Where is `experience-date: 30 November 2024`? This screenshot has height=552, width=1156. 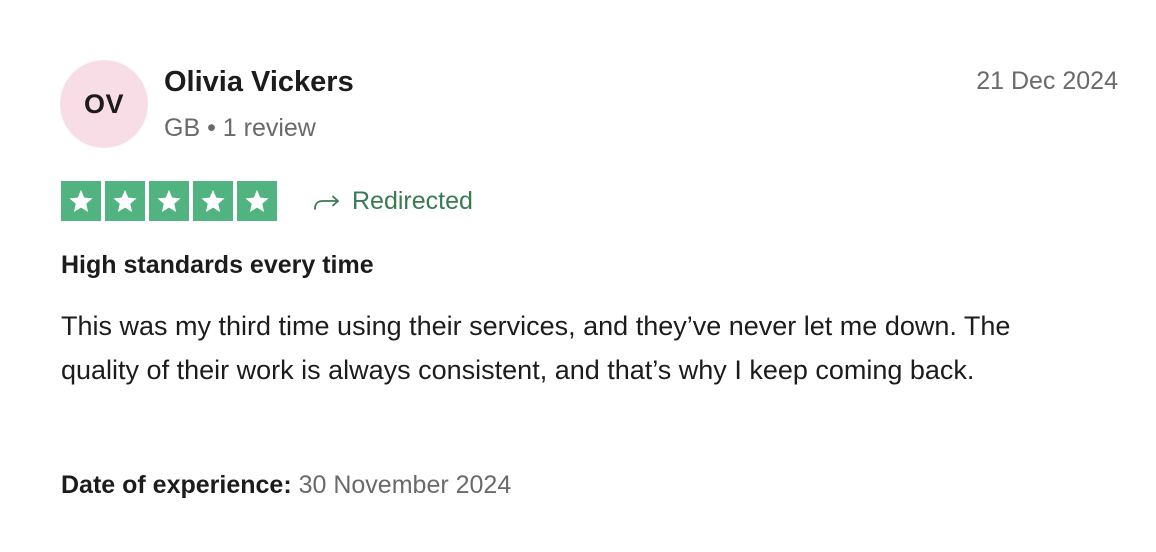
experience-date: 30 November 2024 is located at coordinates (405, 485).